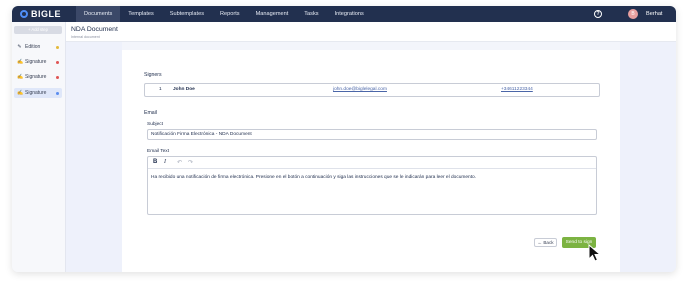 This screenshot has height=289, width=688. Describe the element at coordinates (349, 14) in the screenshot. I see `nav-integrations: Integrations` at that location.